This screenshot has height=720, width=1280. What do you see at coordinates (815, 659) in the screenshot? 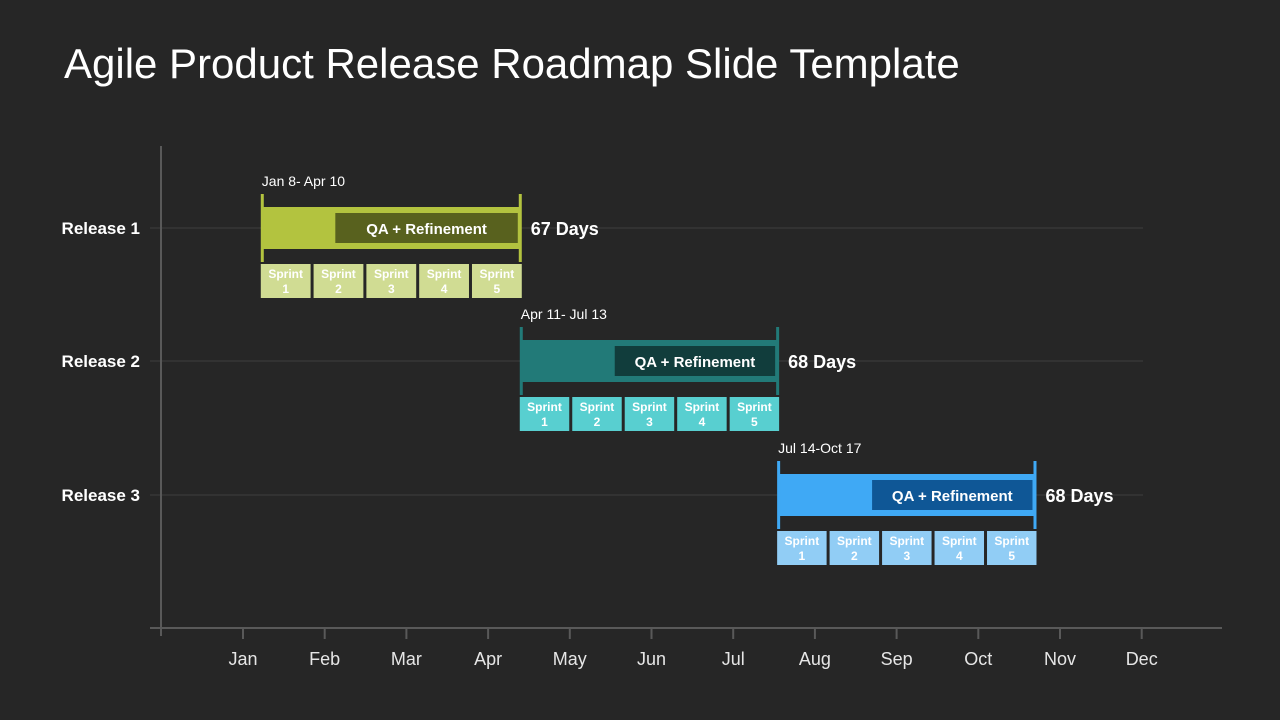
I see `x-tick-label: Aug` at bounding box center [815, 659].